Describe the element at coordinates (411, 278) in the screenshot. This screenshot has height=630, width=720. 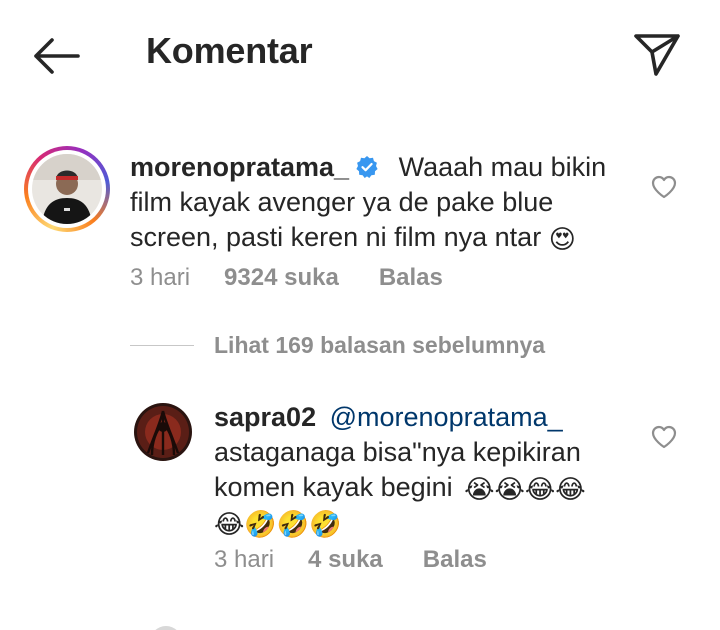
I see `comment-reply-button: Balas` at that location.